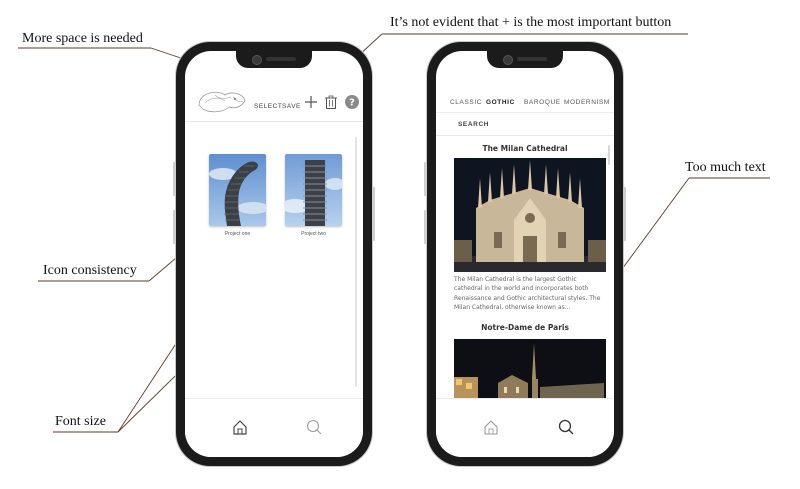  What do you see at coordinates (500, 102) in the screenshot?
I see `tab-gothic: GOTHIC` at bounding box center [500, 102].